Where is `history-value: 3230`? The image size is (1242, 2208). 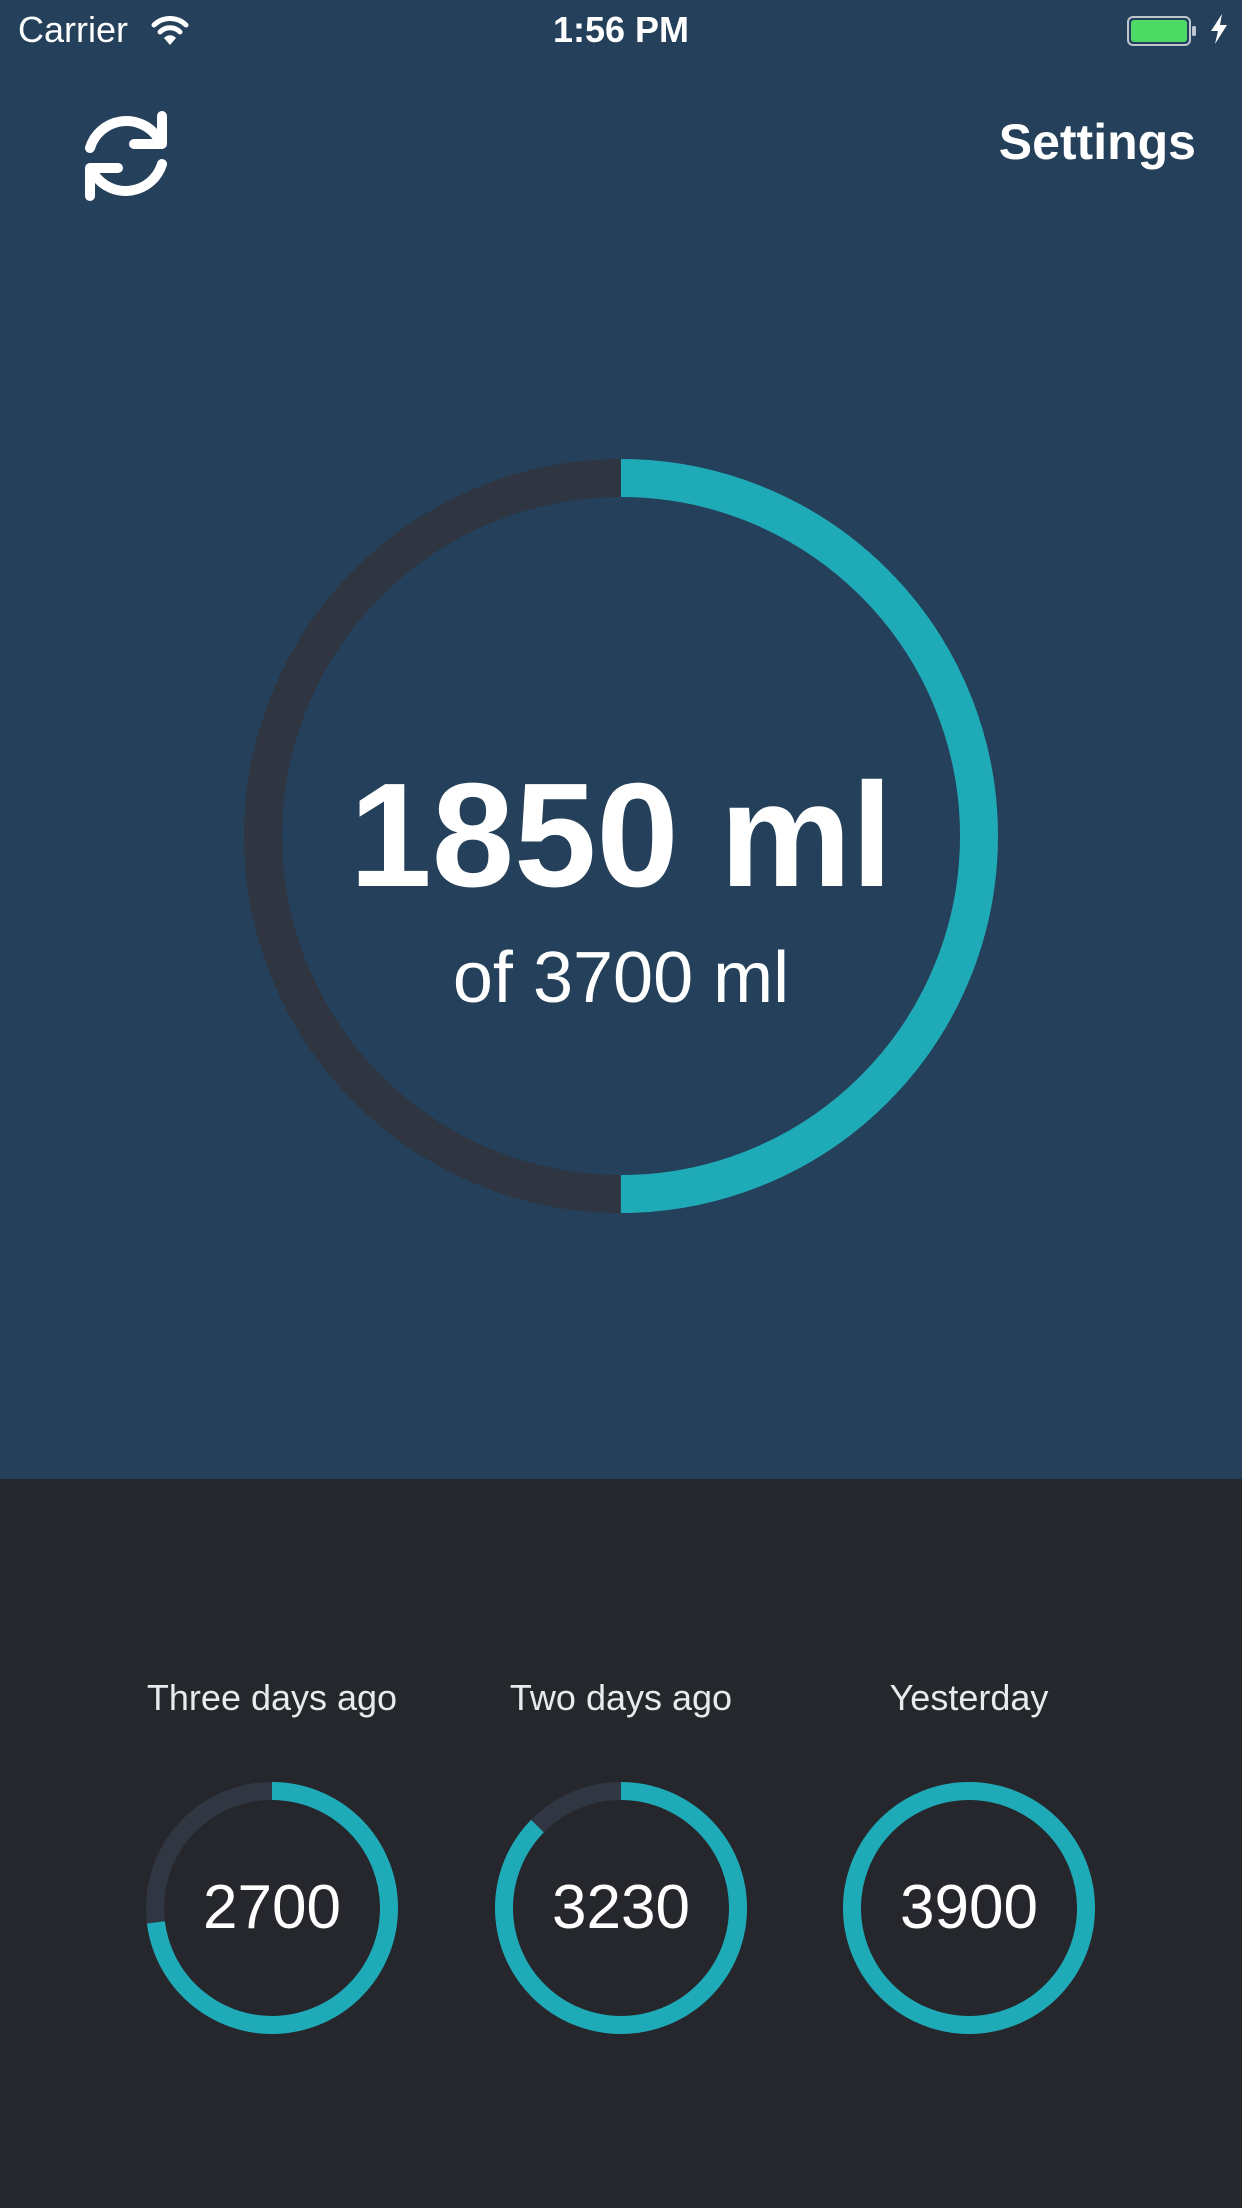 history-value: 3230 is located at coordinates (621, 1907).